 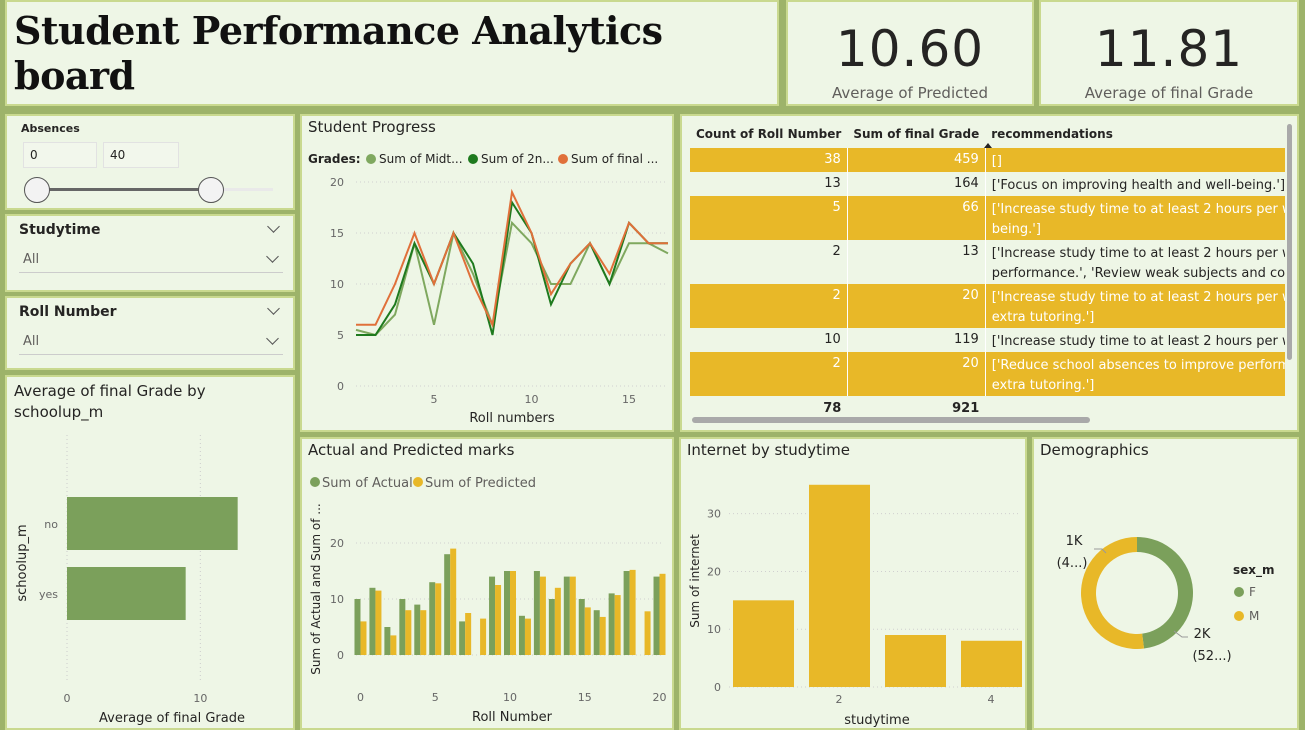 I want to click on cell-sum: 119, so click(x=916, y=340).